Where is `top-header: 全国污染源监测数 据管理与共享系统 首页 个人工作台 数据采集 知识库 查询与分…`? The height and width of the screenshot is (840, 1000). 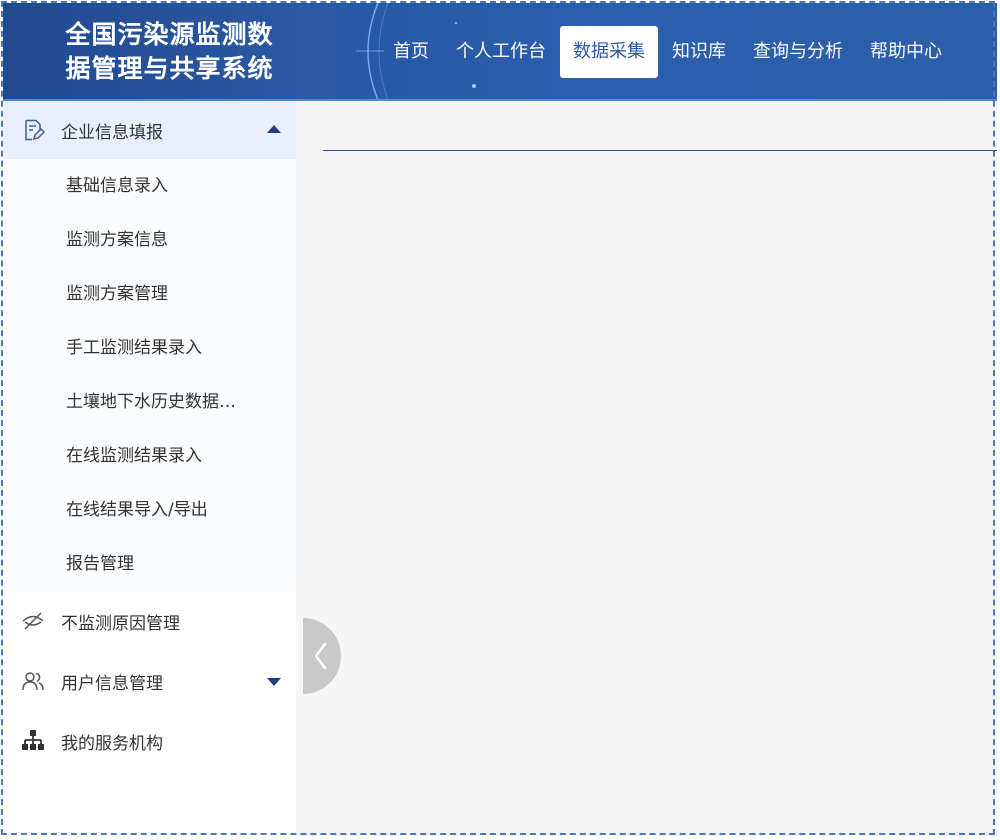 top-header: 全国污染源监测数 据管理与共享系统 首页 个人工作台 数据采集 知识库 查询与分… is located at coordinates (500, 51).